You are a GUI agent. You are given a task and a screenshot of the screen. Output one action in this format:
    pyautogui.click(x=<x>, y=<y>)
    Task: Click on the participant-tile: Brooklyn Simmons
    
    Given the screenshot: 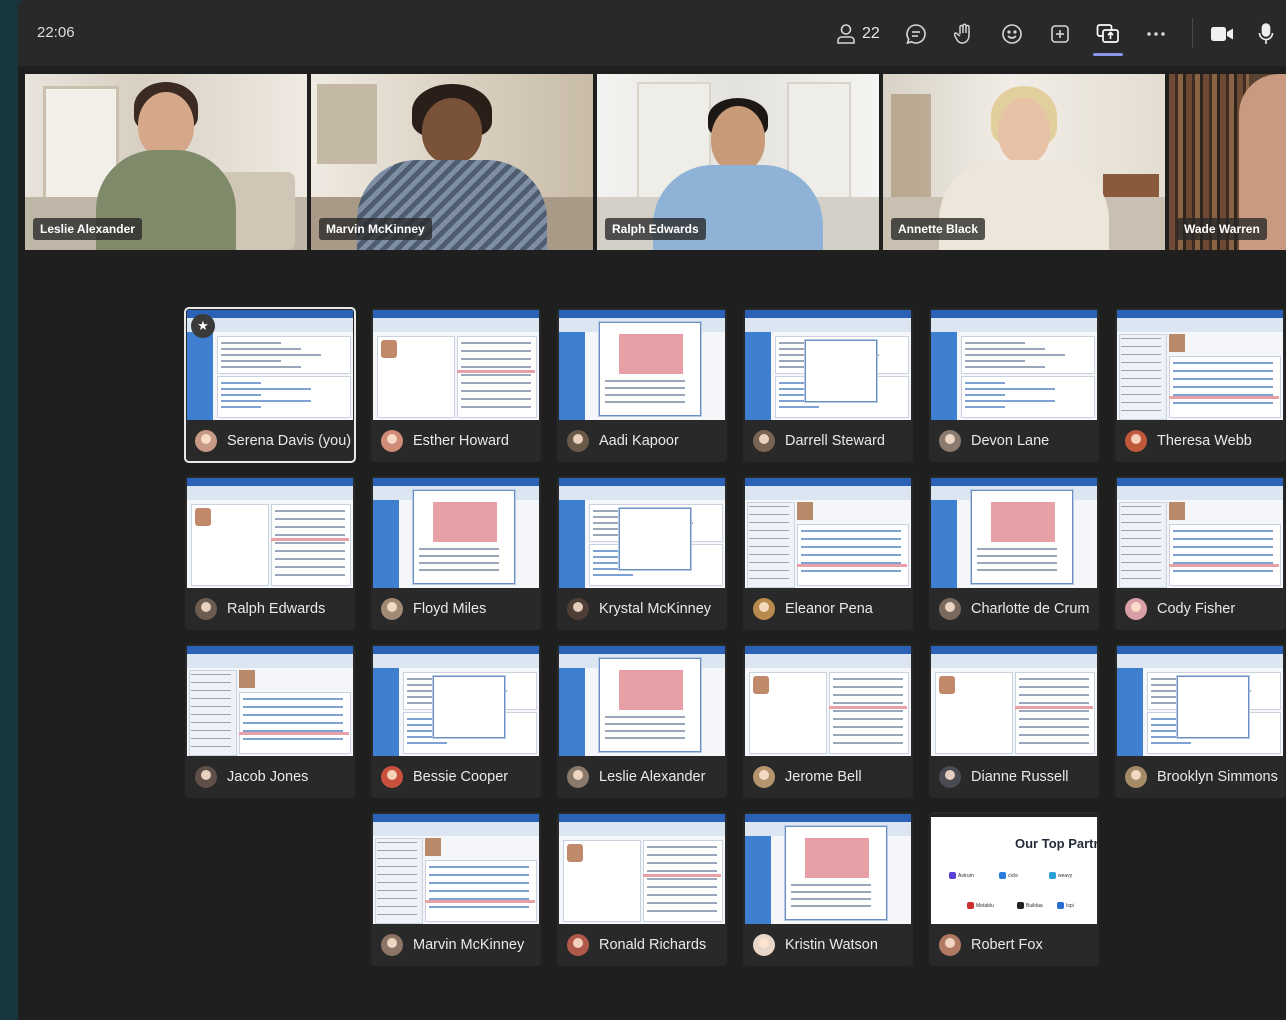 What is the action you would take?
    pyautogui.click(x=1200, y=721)
    